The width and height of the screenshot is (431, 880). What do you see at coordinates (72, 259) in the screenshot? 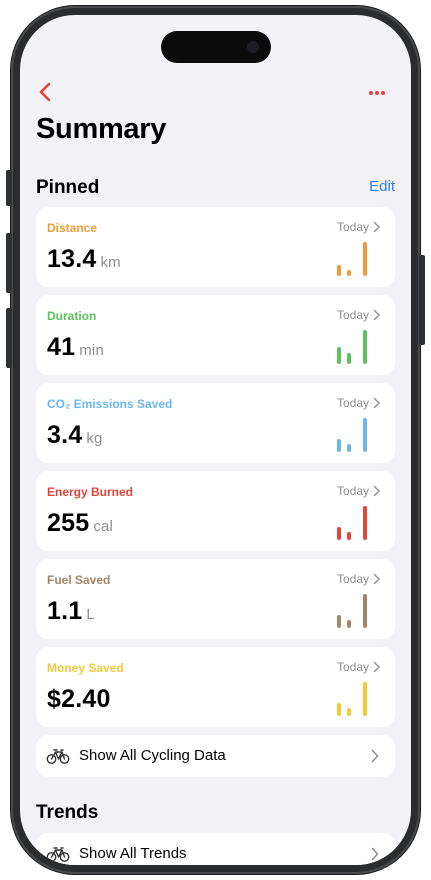
I see `metric-value: 13.4` at bounding box center [72, 259].